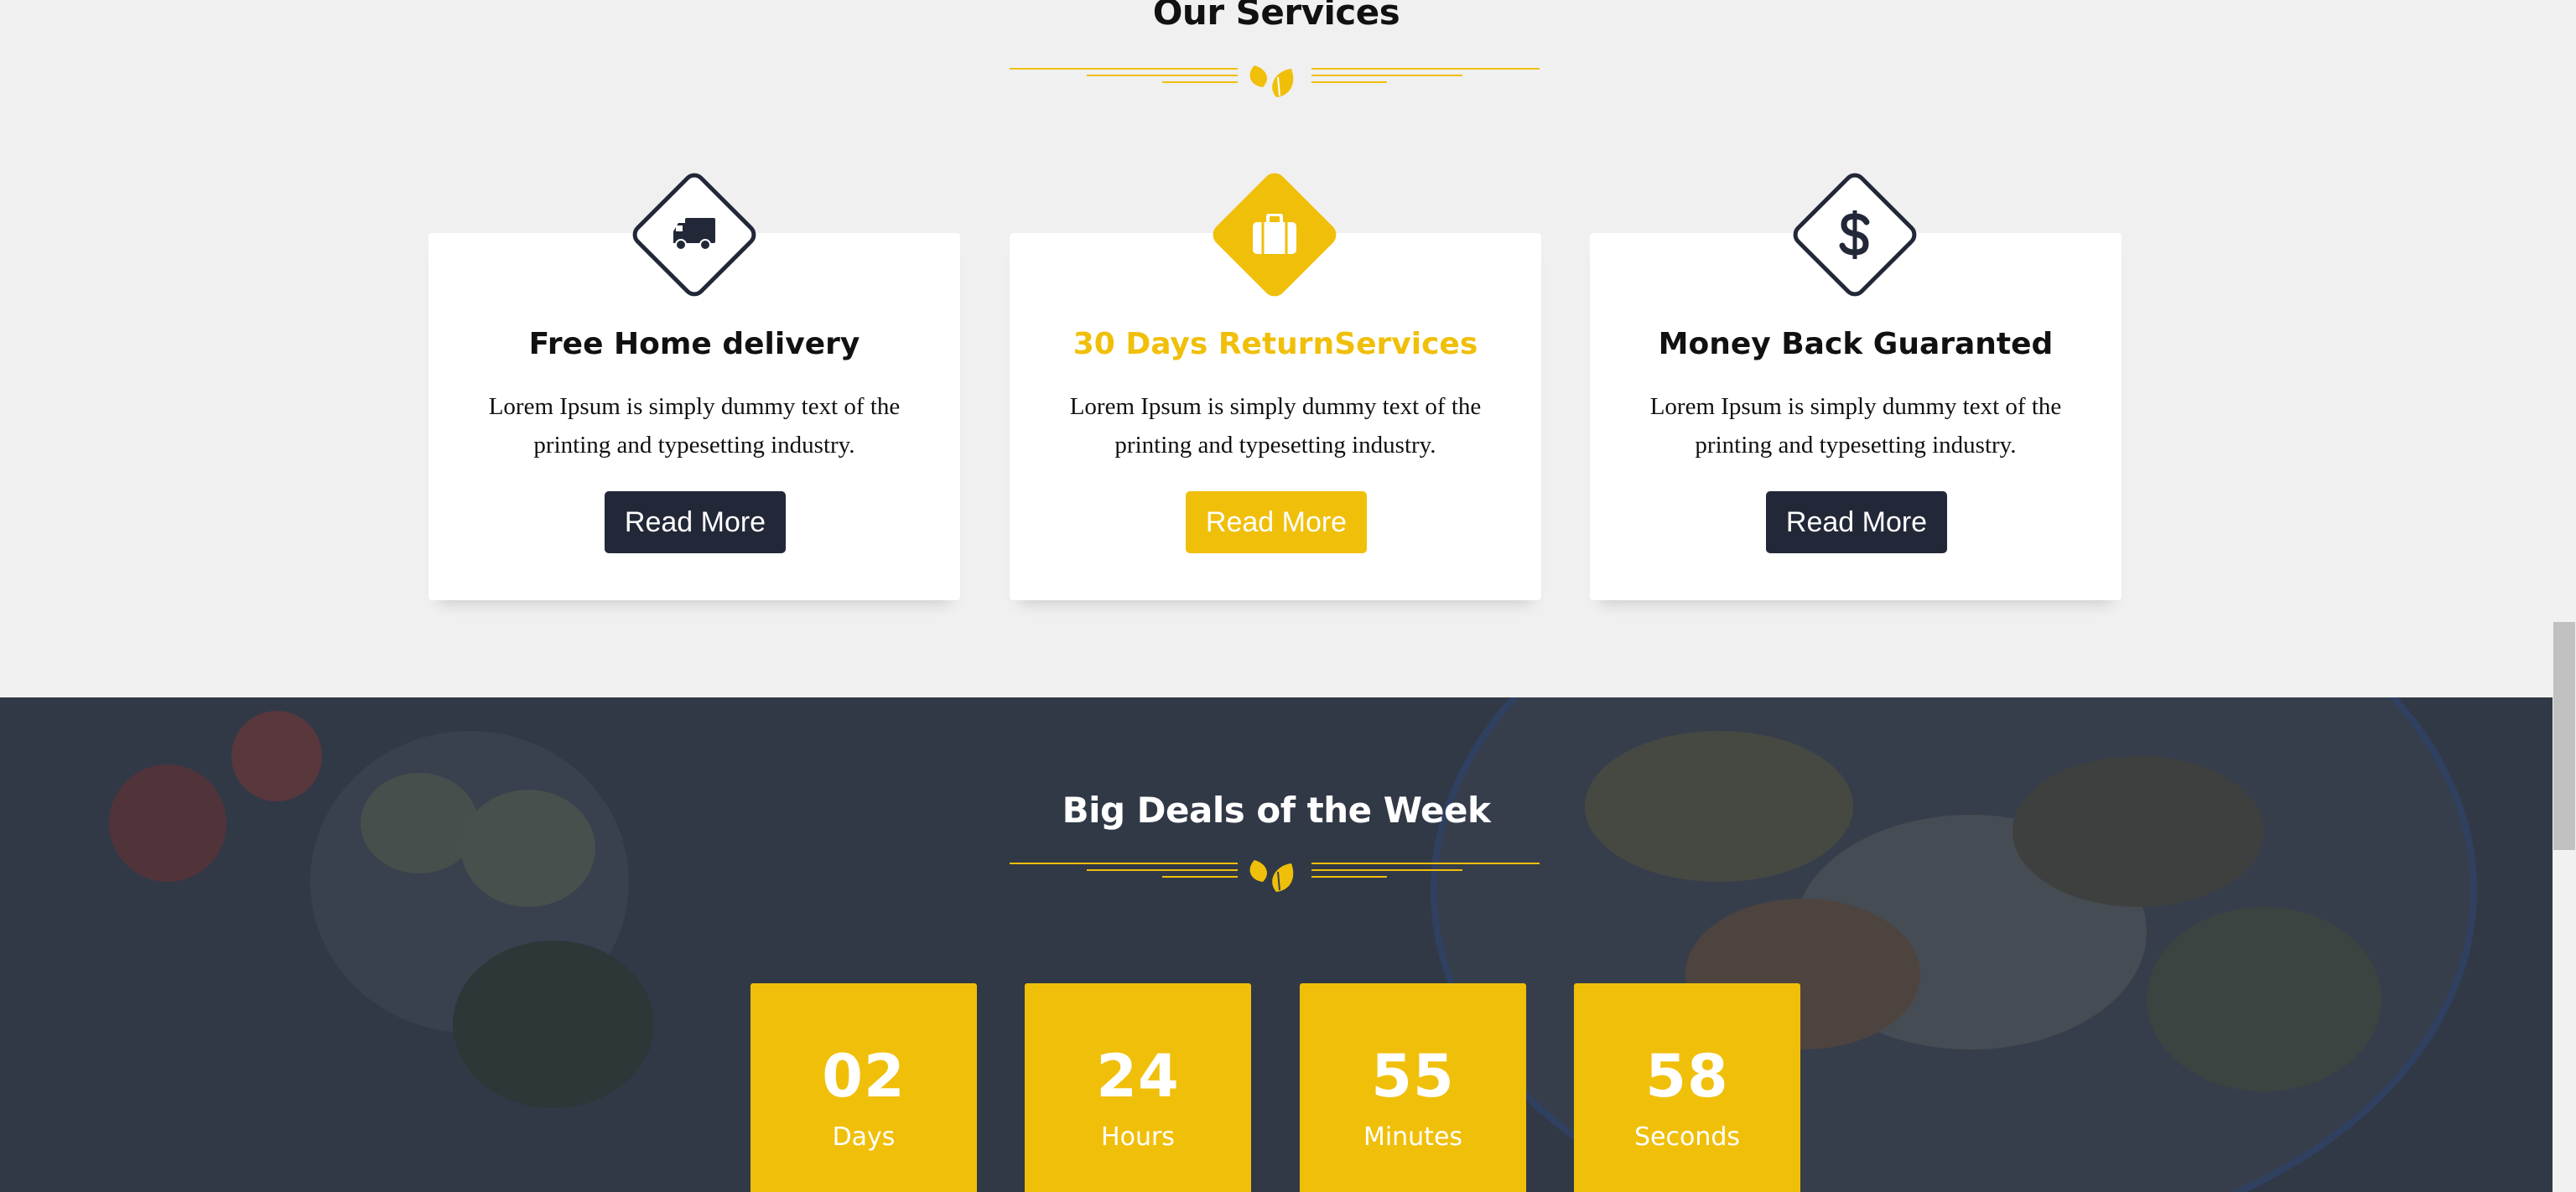 This screenshot has width=2576, height=1192. Describe the element at coordinates (2564, 596) in the screenshot. I see `page-scrollbar` at that location.